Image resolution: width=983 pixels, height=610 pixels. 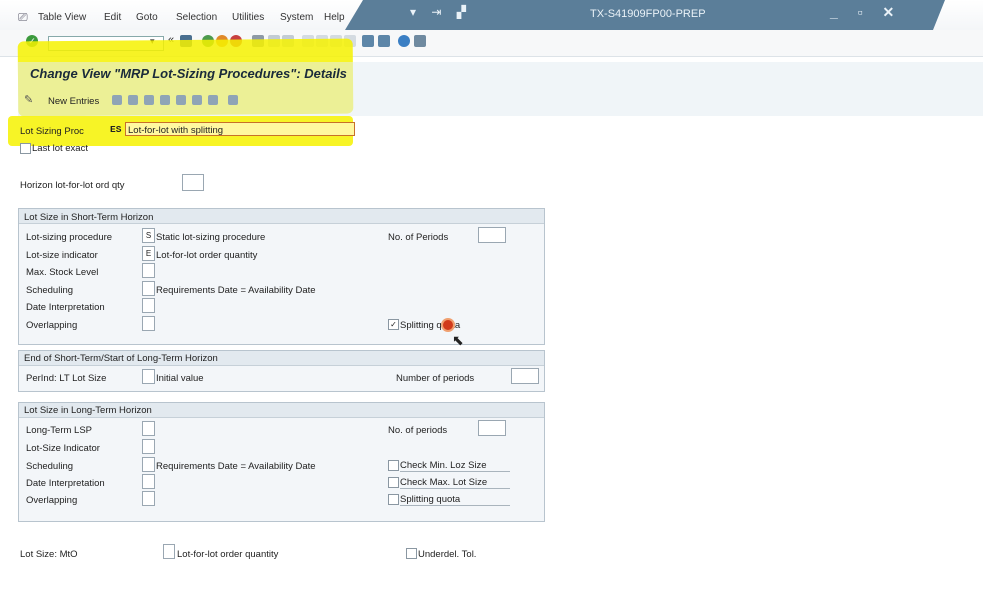 I want to click on deselect-icon, so click(x=213, y=100).